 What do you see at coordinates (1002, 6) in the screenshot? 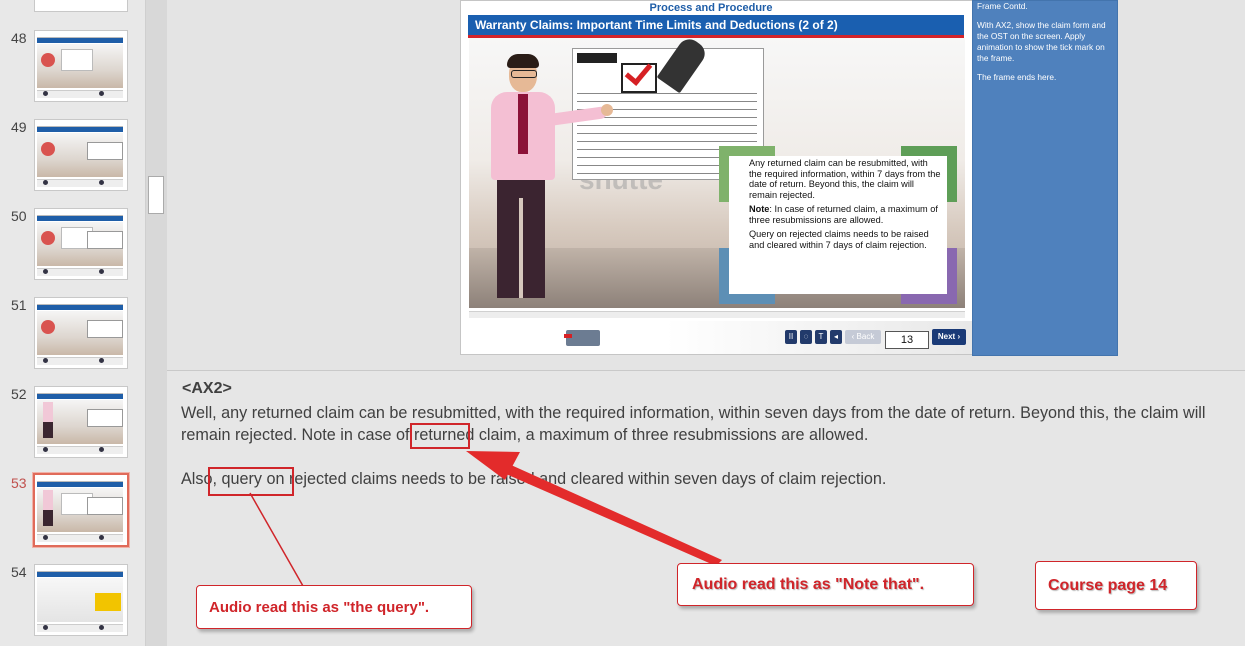
I see `dev-note-line-1: Frame Contd.` at bounding box center [1002, 6].